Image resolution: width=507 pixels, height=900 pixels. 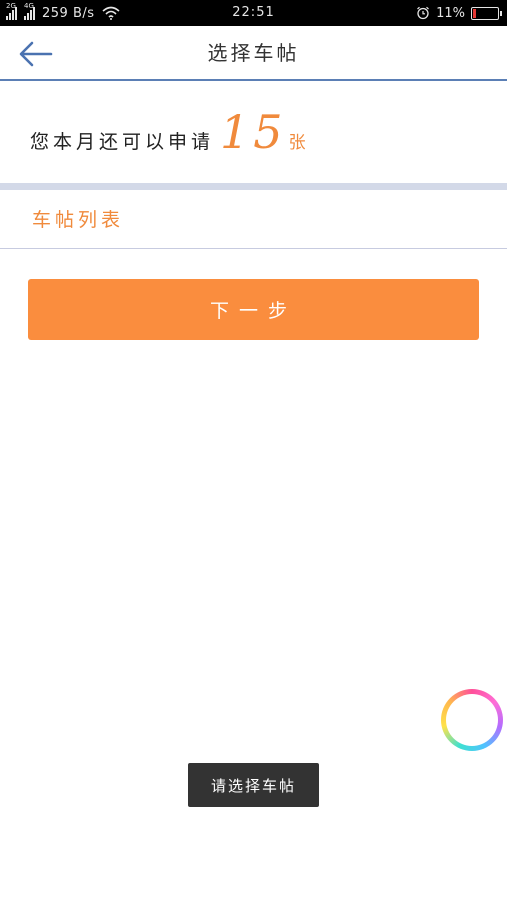 What do you see at coordinates (122, 142) in the screenshot?
I see `quota-label: 您本月还可以申请` at bounding box center [122, 142].